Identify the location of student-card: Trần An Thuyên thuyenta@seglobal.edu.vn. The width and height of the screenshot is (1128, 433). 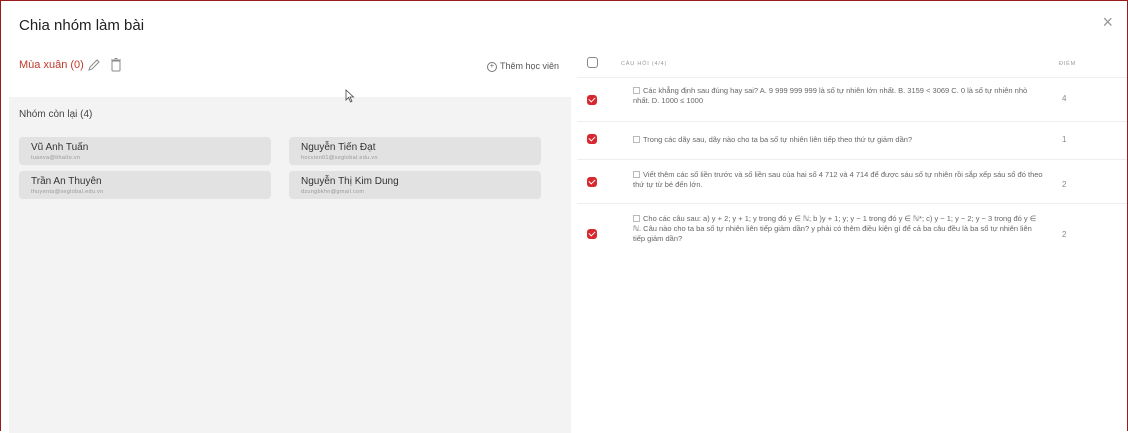
(145, 185).